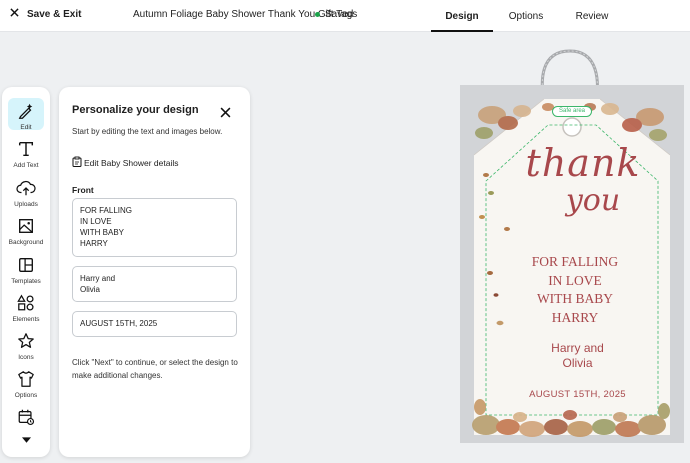 The image size is (690, 463). I want to click on text-icon, so click(26, 149).